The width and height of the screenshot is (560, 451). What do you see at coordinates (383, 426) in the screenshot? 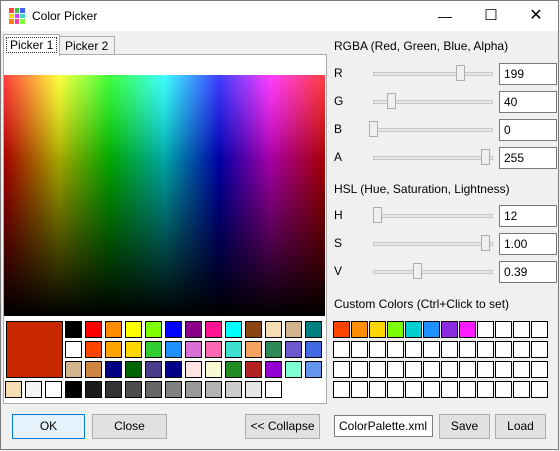
I see `palette-file-field: ColorPalette.xml` at bounding box center [383, 426].